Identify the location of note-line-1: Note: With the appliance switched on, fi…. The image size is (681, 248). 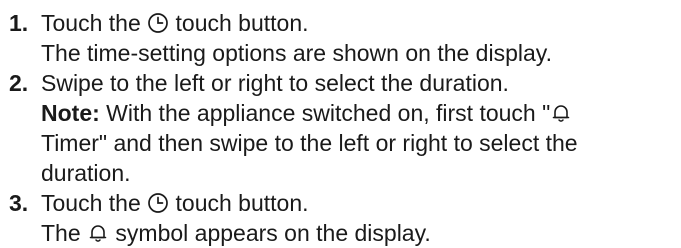
(359, 113).